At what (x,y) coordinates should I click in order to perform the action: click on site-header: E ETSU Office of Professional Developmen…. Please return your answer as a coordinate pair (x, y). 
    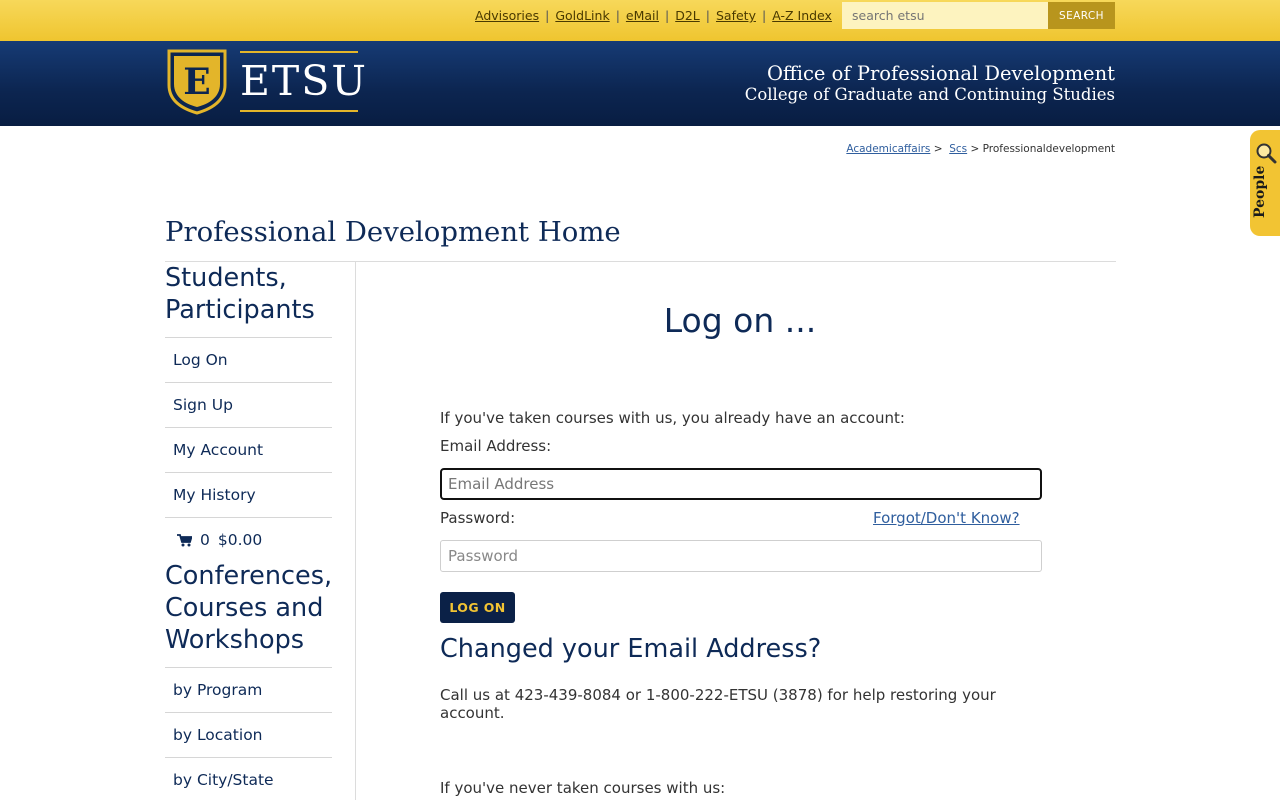
    Looking at the image, I should click on (640, 83).